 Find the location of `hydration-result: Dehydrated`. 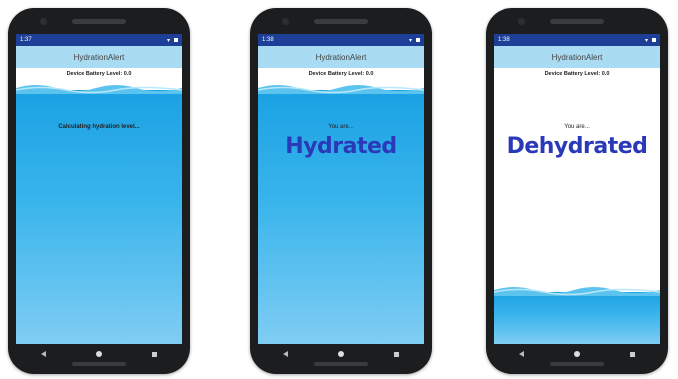

hydration-result: Dehydrated is located at coordinates (577, 146).